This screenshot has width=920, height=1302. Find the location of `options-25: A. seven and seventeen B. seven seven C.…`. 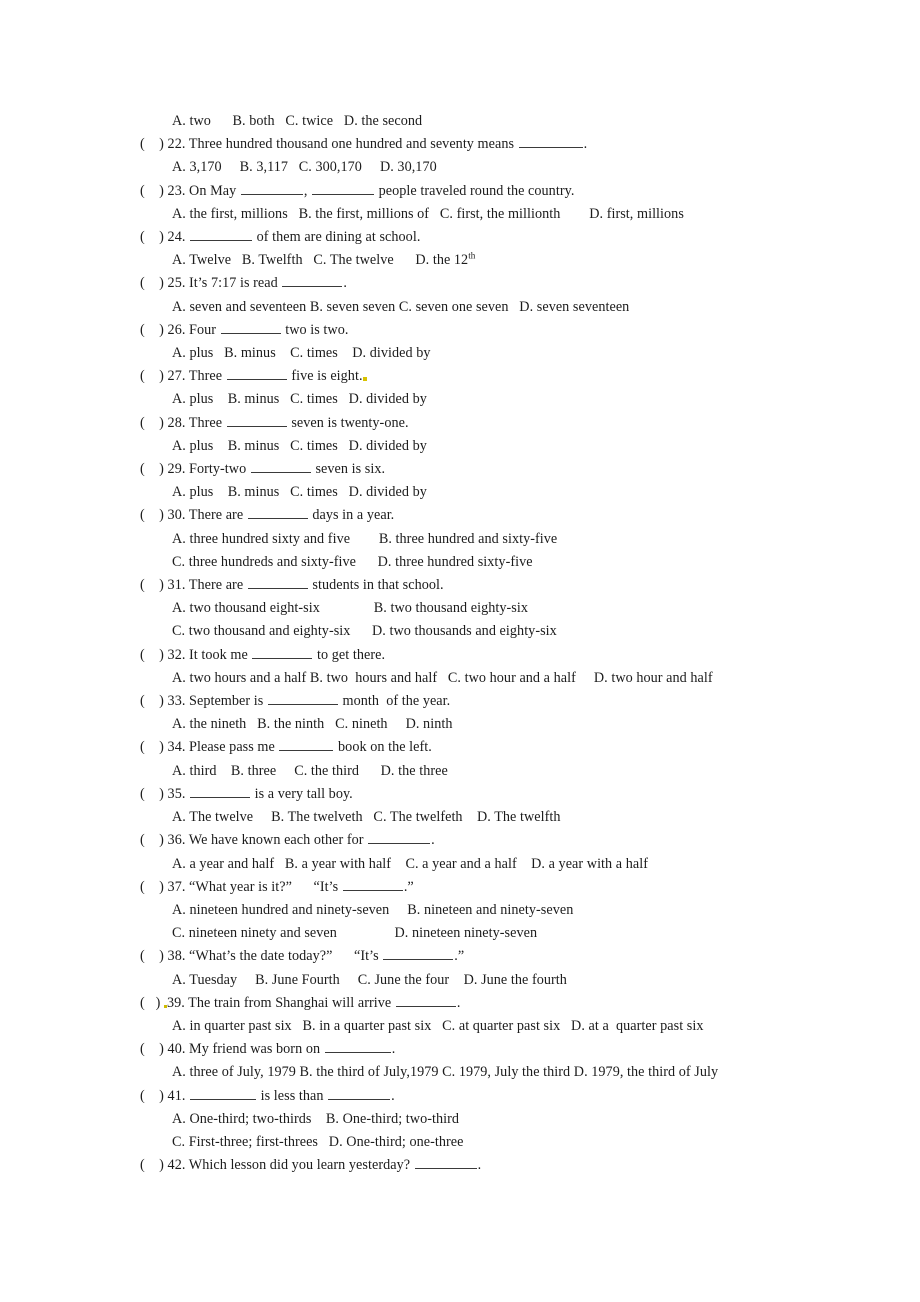

options-25: A. seven and seventeen B. seven seven C.… is located at coordinates (401, 306).